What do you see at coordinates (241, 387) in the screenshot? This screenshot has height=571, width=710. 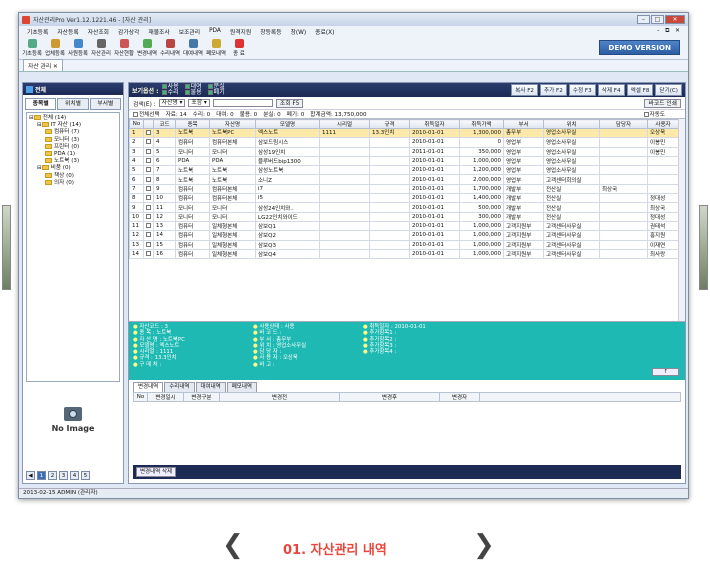 I see `history-tab: 폐모내역` at bounding box center [241, 387].